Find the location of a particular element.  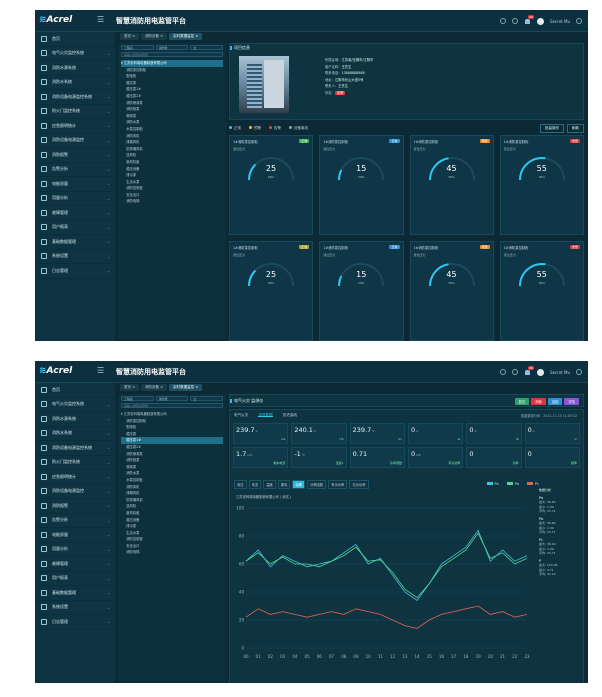

tree-node: 送风机 is located at coordinates (172, 155).